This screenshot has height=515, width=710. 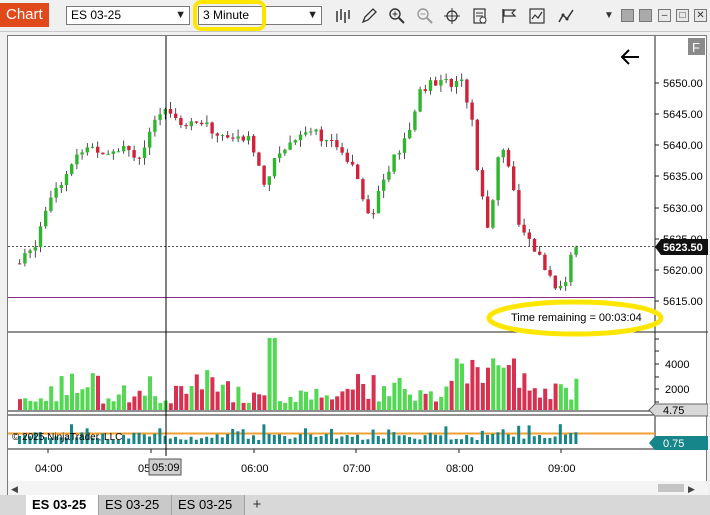 What do you see at coordinates (166, 468) in the screenshot?
I see `crosshair-time-label: 05:09` at bounding box center [166, 468].